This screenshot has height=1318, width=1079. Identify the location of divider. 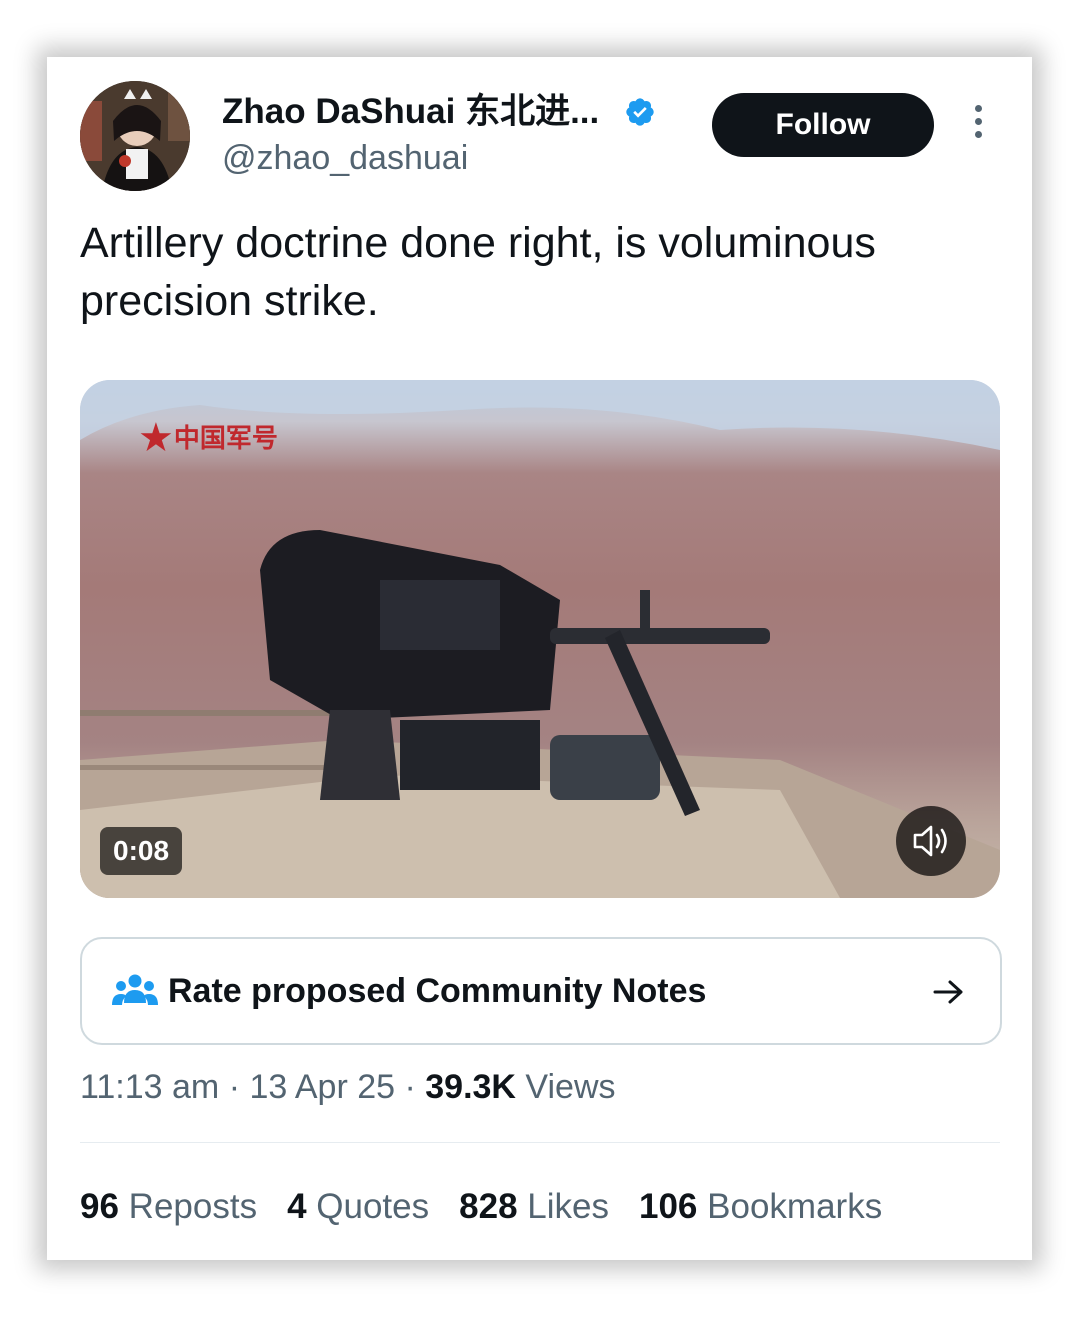
(540, 1142).